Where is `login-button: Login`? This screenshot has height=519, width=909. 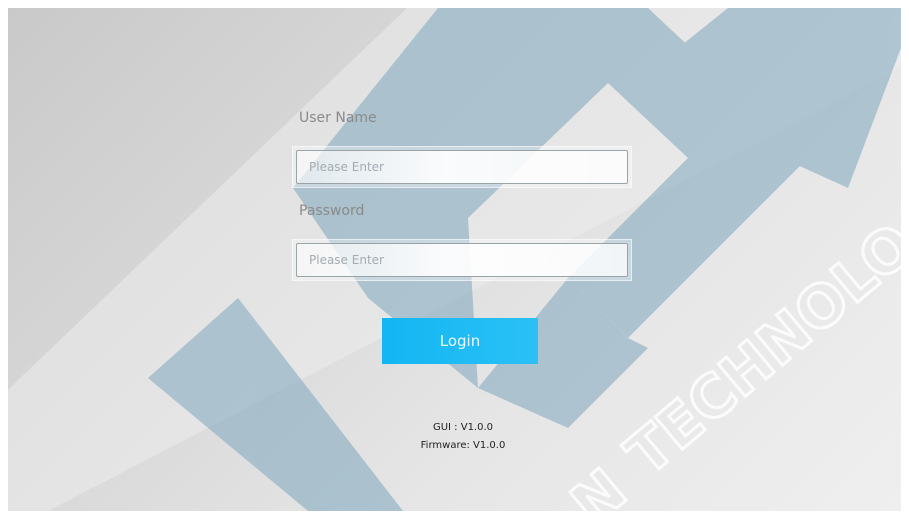 login-button: Login is located at coordinates (460, 341).